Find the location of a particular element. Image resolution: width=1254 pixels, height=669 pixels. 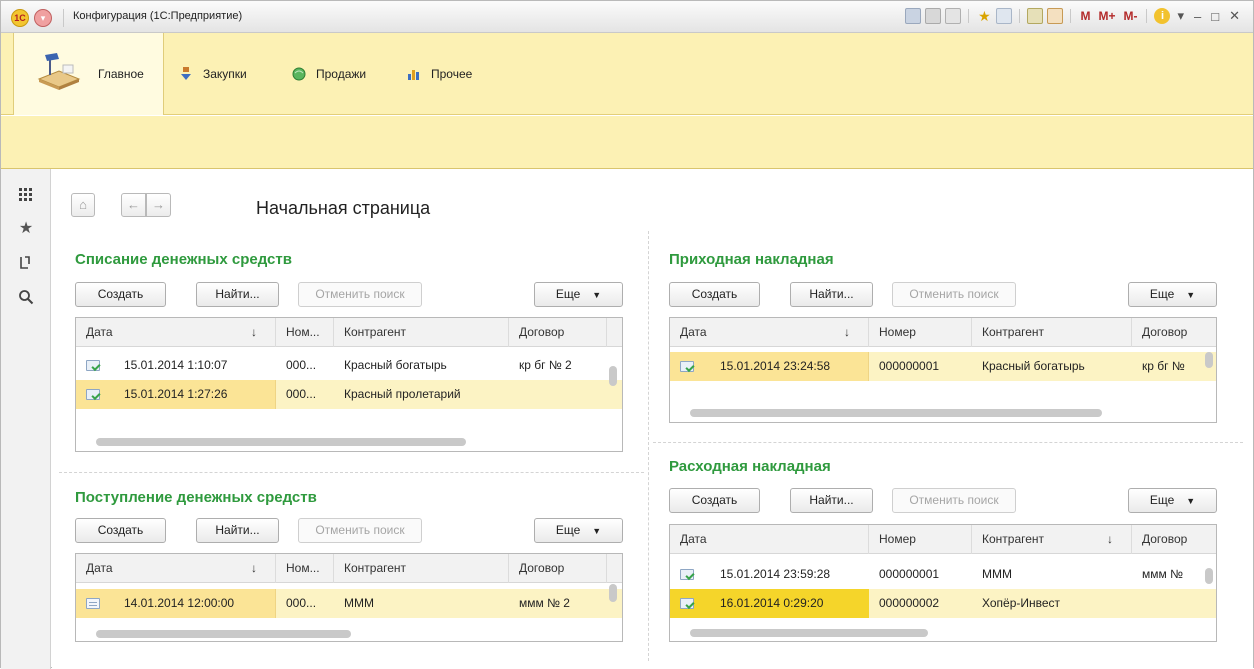

minimize-icon: – is located at coordinates (1197, 16).